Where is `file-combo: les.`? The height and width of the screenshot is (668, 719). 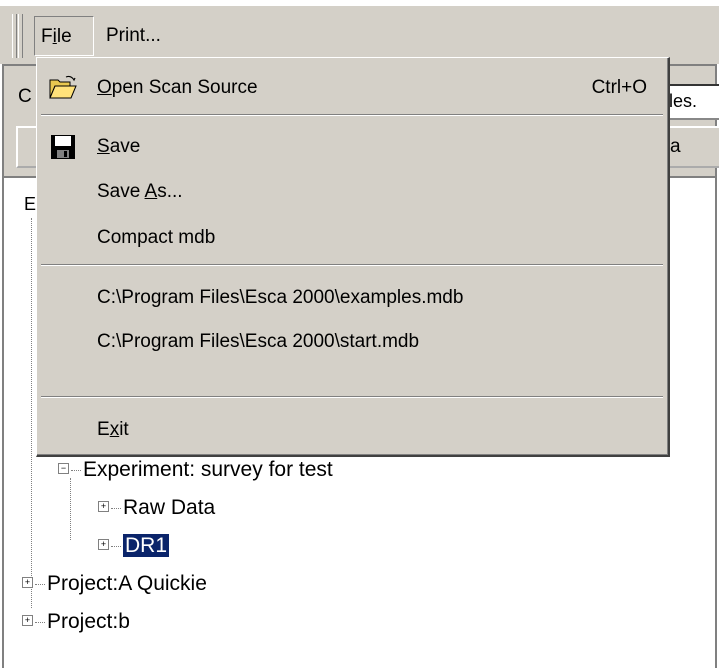 file-combo: les. is located at coordinates (692, 102).